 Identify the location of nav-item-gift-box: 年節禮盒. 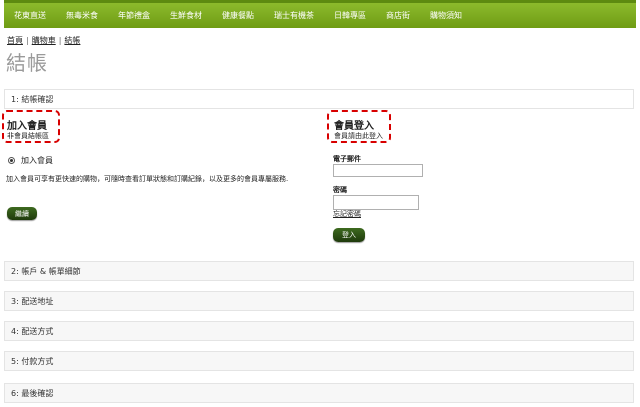
(134, 15).